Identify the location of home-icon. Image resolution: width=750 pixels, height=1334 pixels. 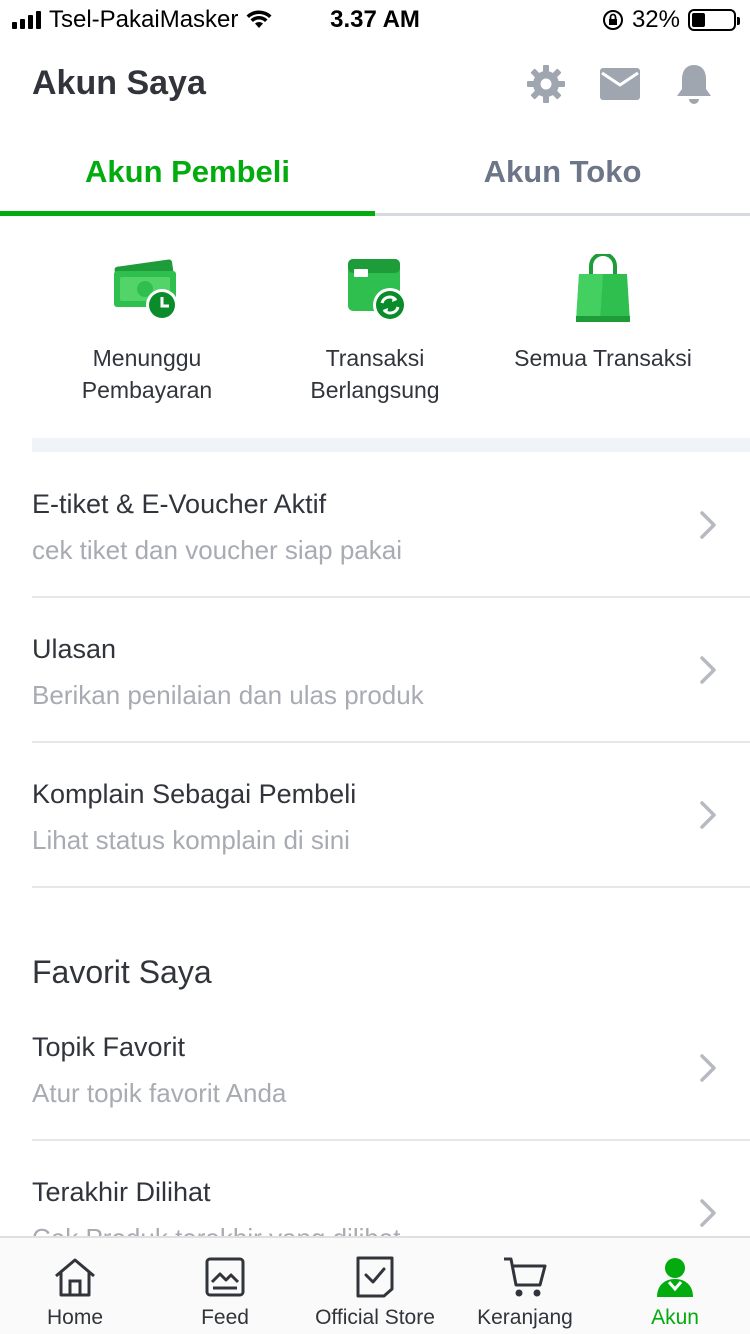
(75, 1270).